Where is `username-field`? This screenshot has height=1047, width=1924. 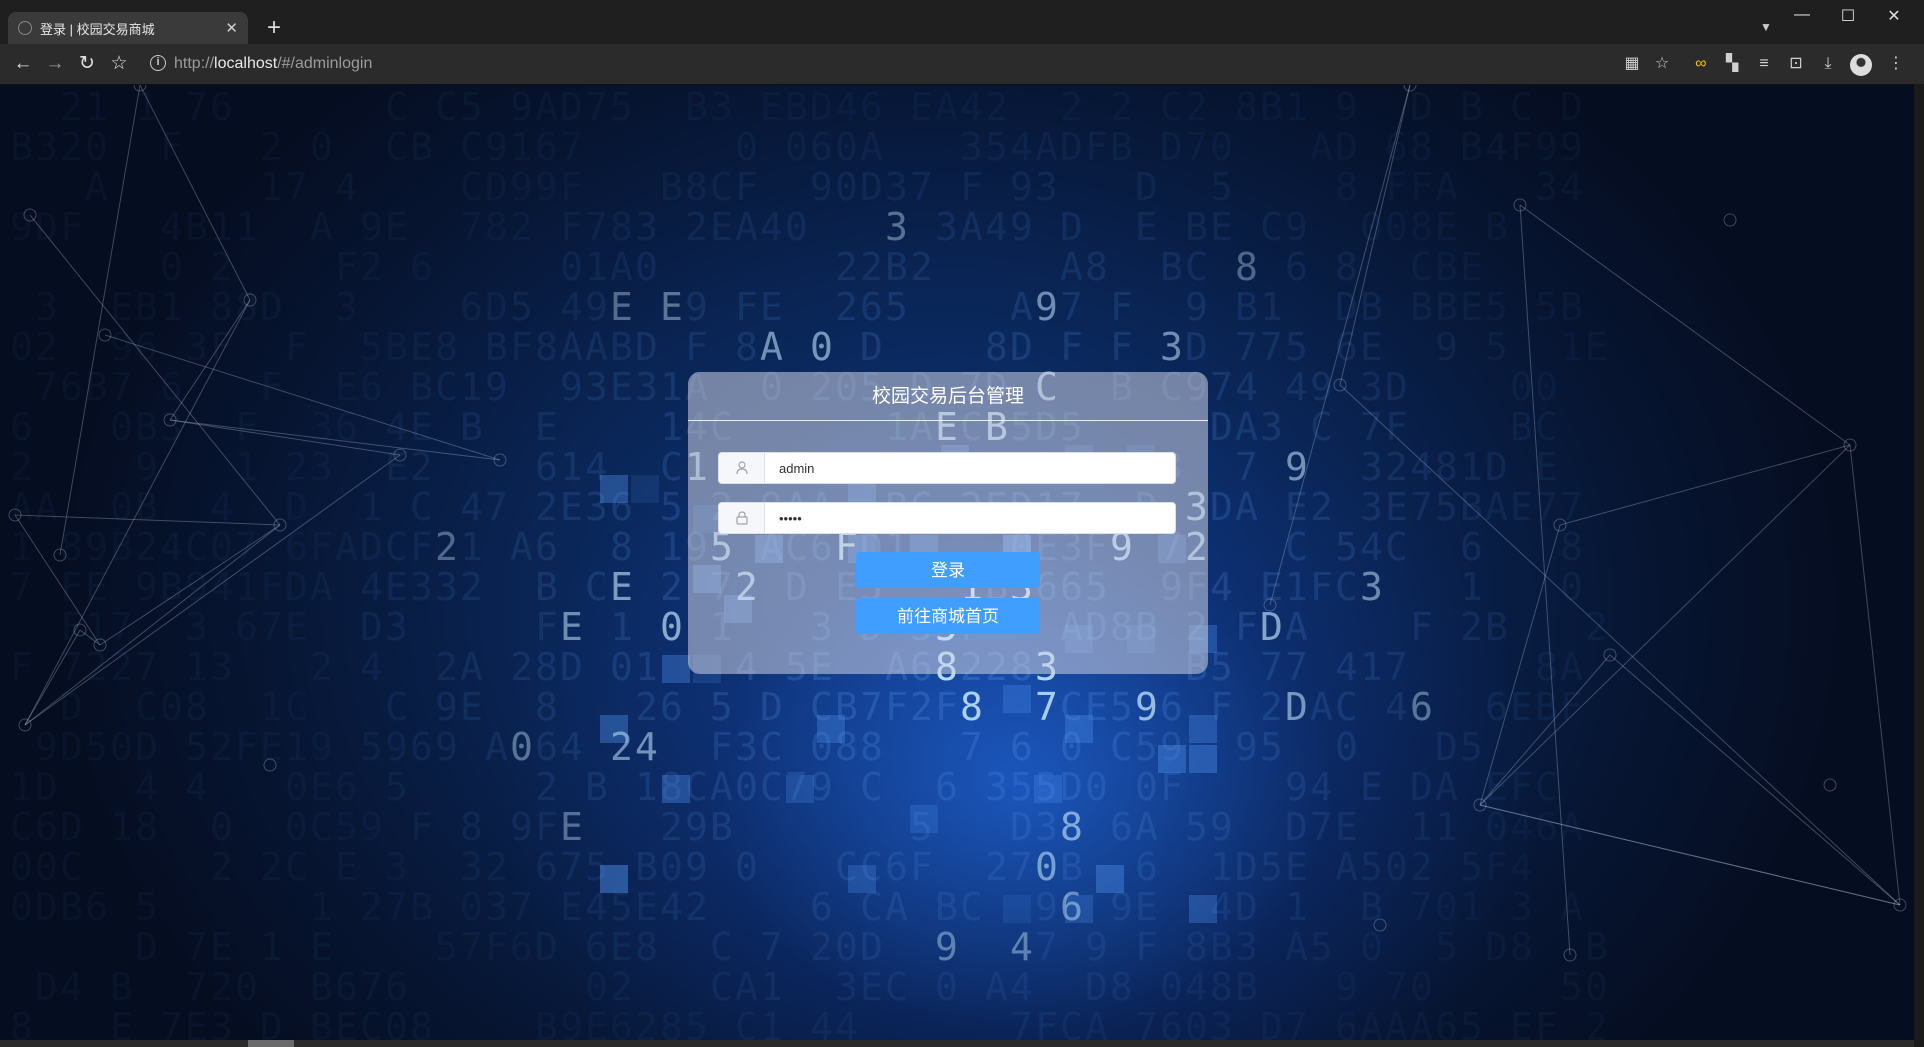
username-field is located at coordinates (947, 468).